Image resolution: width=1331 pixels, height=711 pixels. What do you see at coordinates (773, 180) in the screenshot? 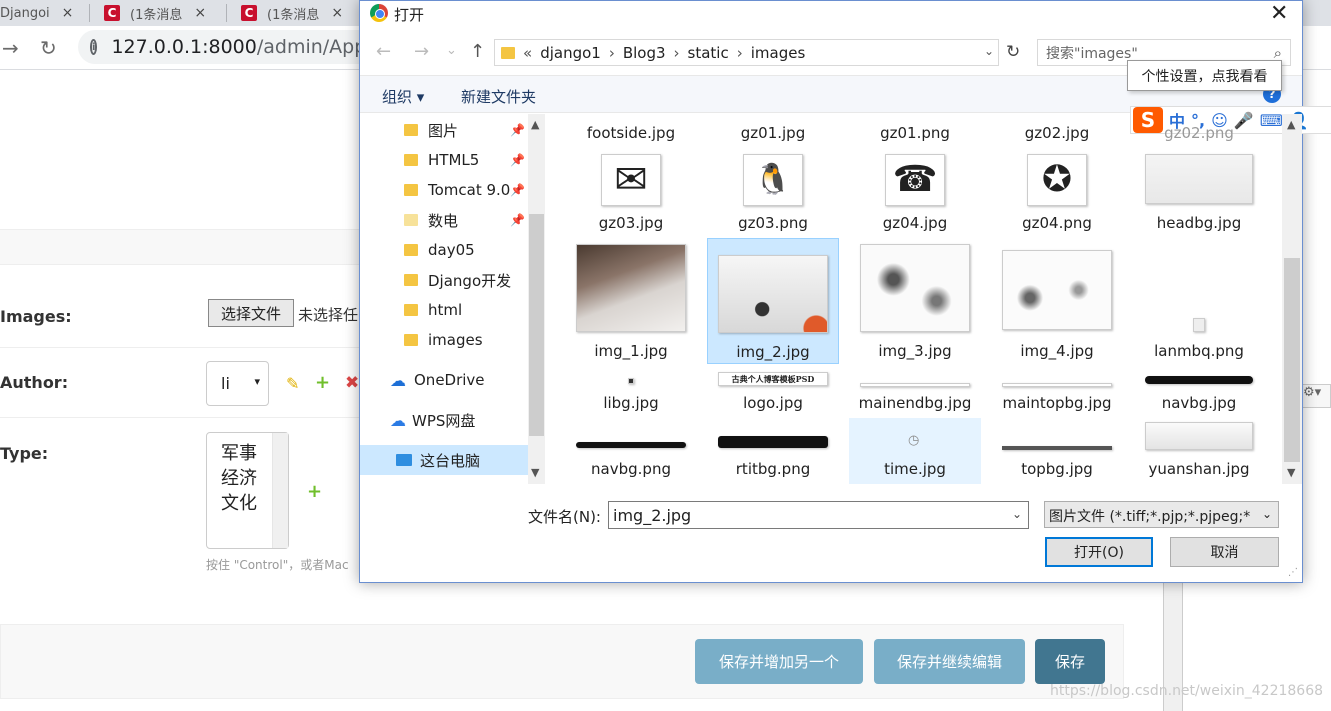
I see `penguin-icon: 🐧` at bounding box center [773, 180].